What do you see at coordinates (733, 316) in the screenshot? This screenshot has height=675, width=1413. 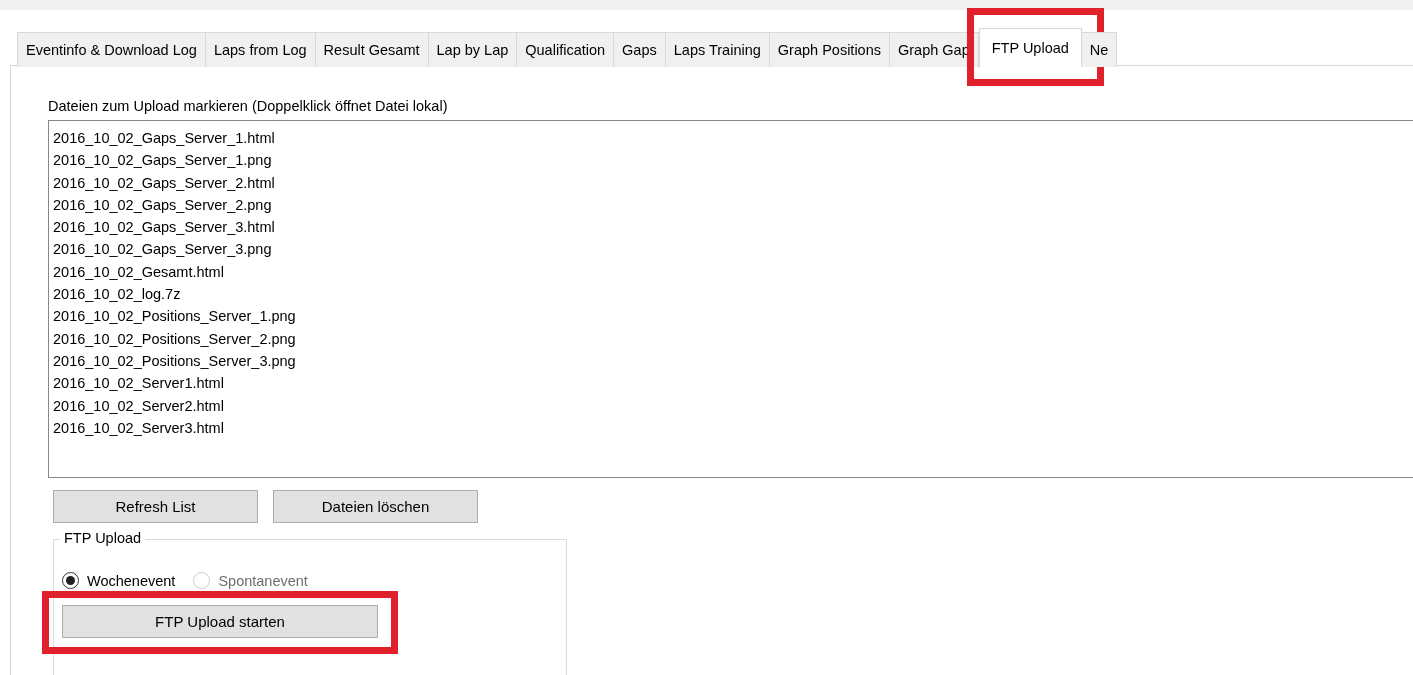 I see `file-list-item: 2016_10_02_Positions_Server_1.png` at bounding box center [733, 316].